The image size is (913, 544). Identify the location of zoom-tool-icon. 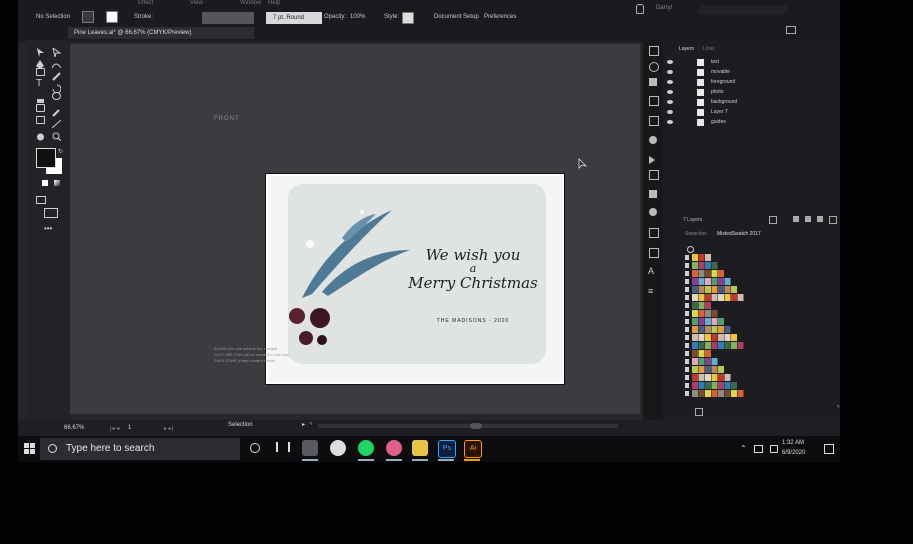
(57, 135).